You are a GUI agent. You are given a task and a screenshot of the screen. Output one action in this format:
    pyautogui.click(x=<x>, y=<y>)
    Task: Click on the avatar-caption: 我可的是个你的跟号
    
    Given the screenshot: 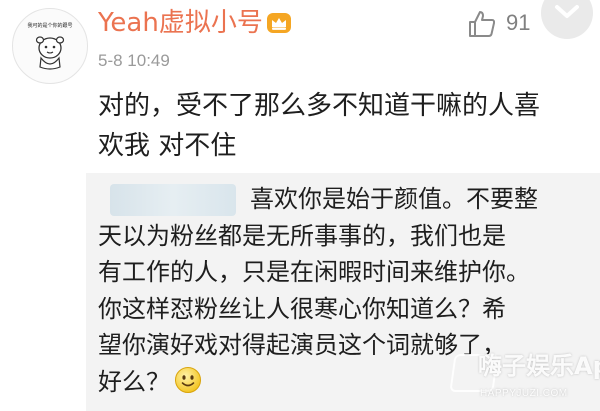 What is the action you would take?
    pyautogui.click(x=50, y=26)
    